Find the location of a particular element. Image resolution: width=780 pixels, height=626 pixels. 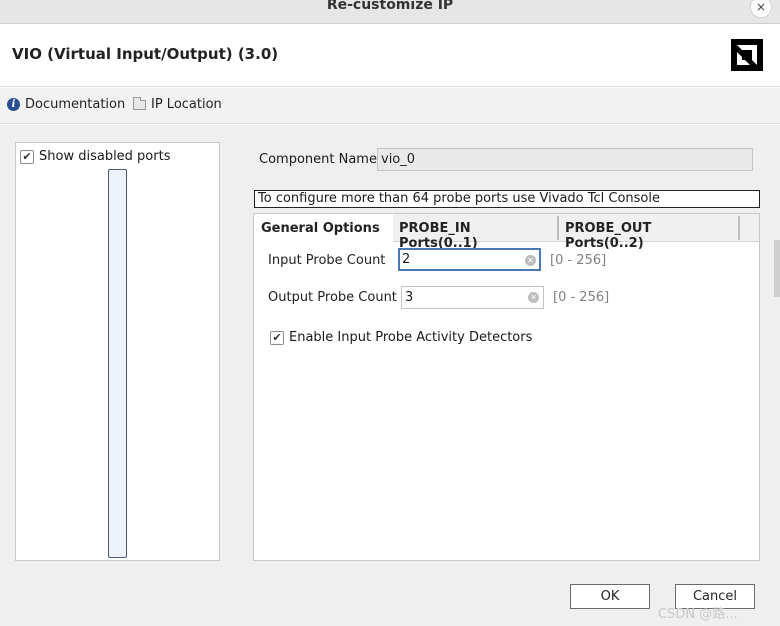

close-button: × is located at coordinates (761, 9).